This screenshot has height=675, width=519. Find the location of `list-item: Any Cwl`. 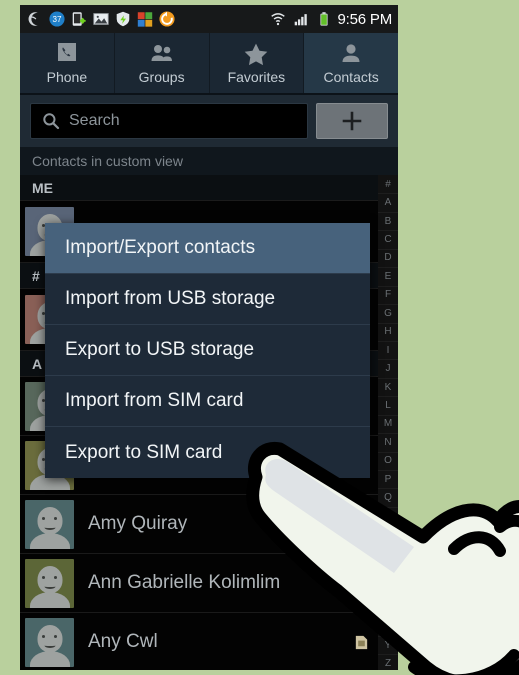

list-item: Any Cwl is located at coordinates (209, 641).